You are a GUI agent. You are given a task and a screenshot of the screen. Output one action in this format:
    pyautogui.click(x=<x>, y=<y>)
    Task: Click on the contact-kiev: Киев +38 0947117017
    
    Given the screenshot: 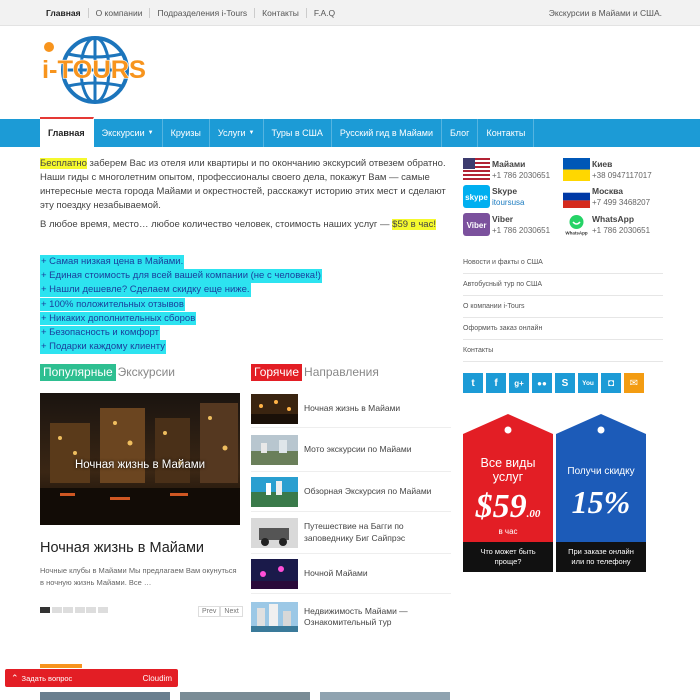 What is the action you would take?
    pyautogui.click(x=613, y=170)
    